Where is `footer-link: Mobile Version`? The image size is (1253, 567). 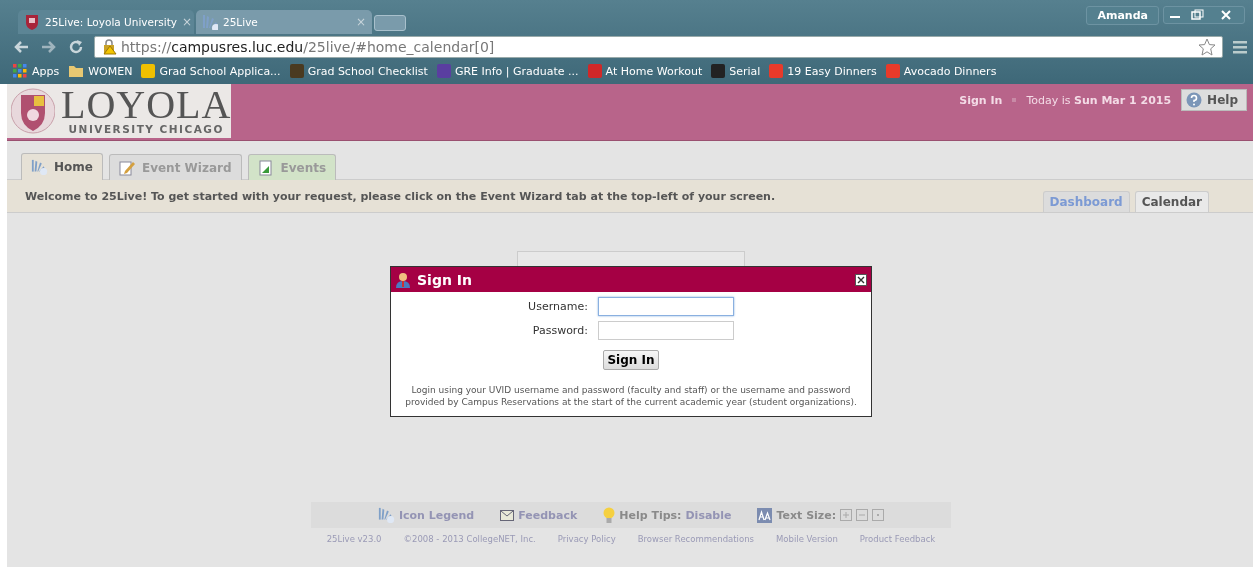
footer-link: Mobile Version is located at coordinates (807, 539).